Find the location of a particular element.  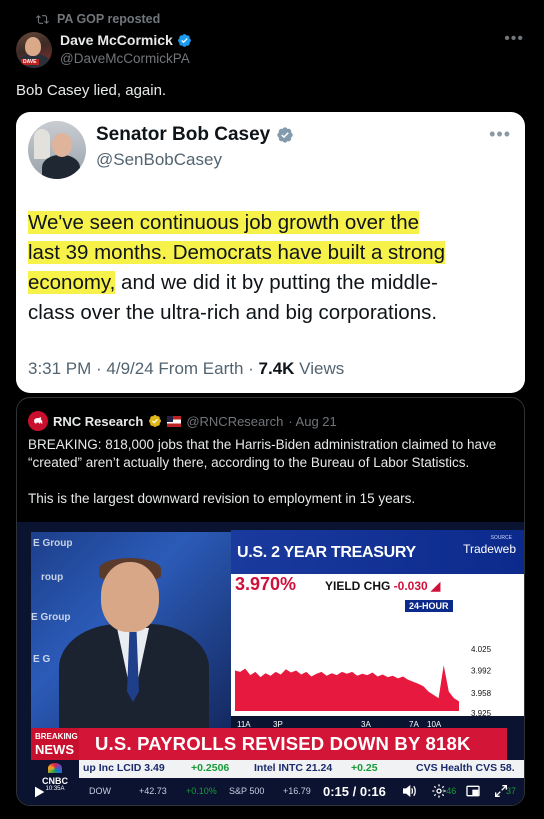

fullscreen-icon is located at coordinates (501, 792).